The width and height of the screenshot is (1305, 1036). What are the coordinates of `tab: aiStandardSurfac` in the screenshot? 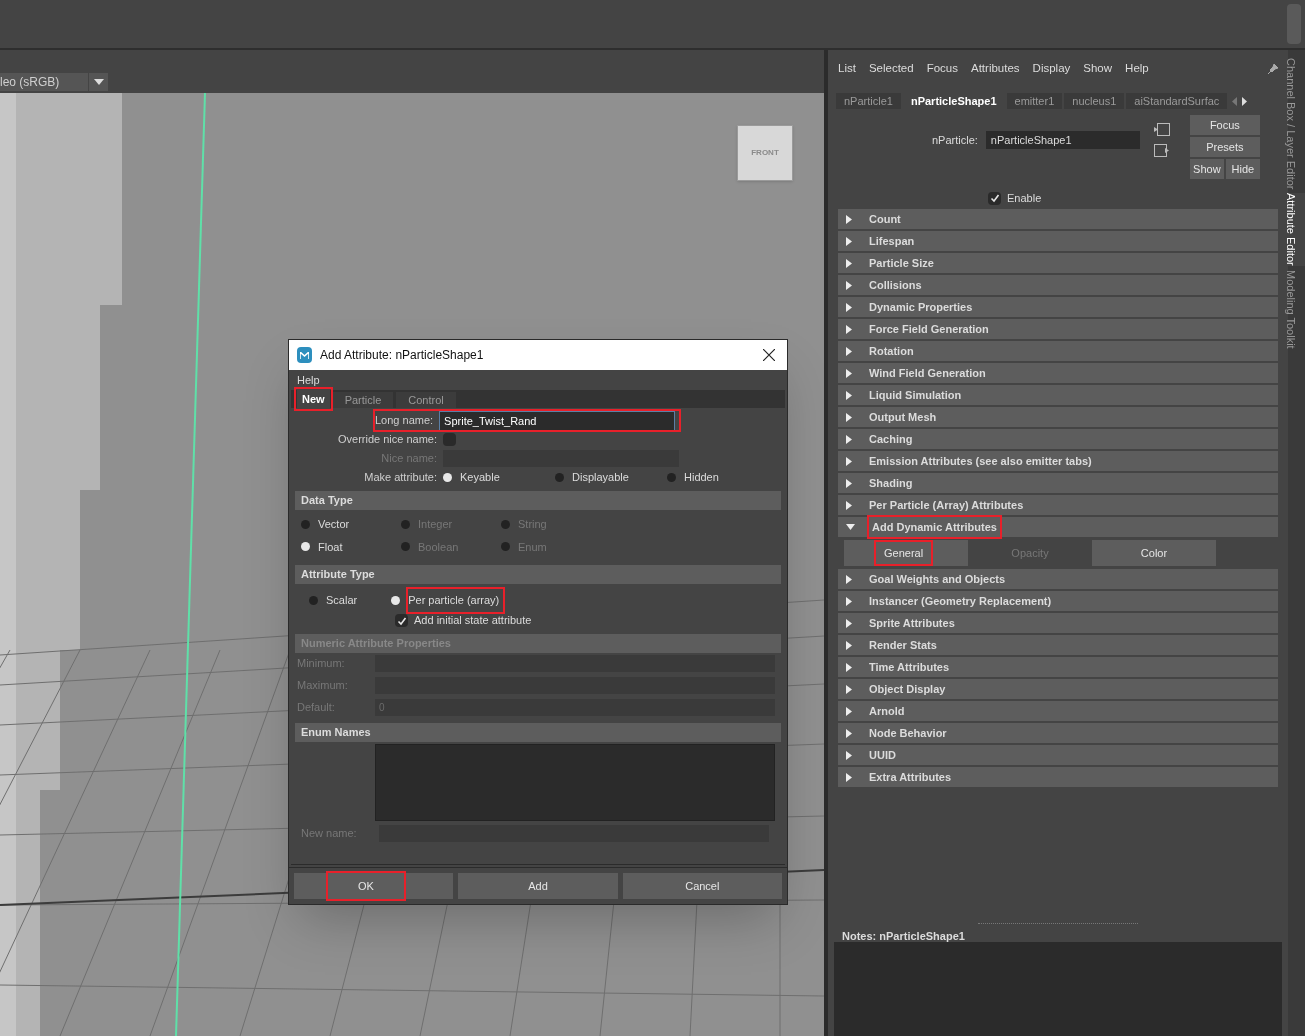 It's located at (1177, 101).